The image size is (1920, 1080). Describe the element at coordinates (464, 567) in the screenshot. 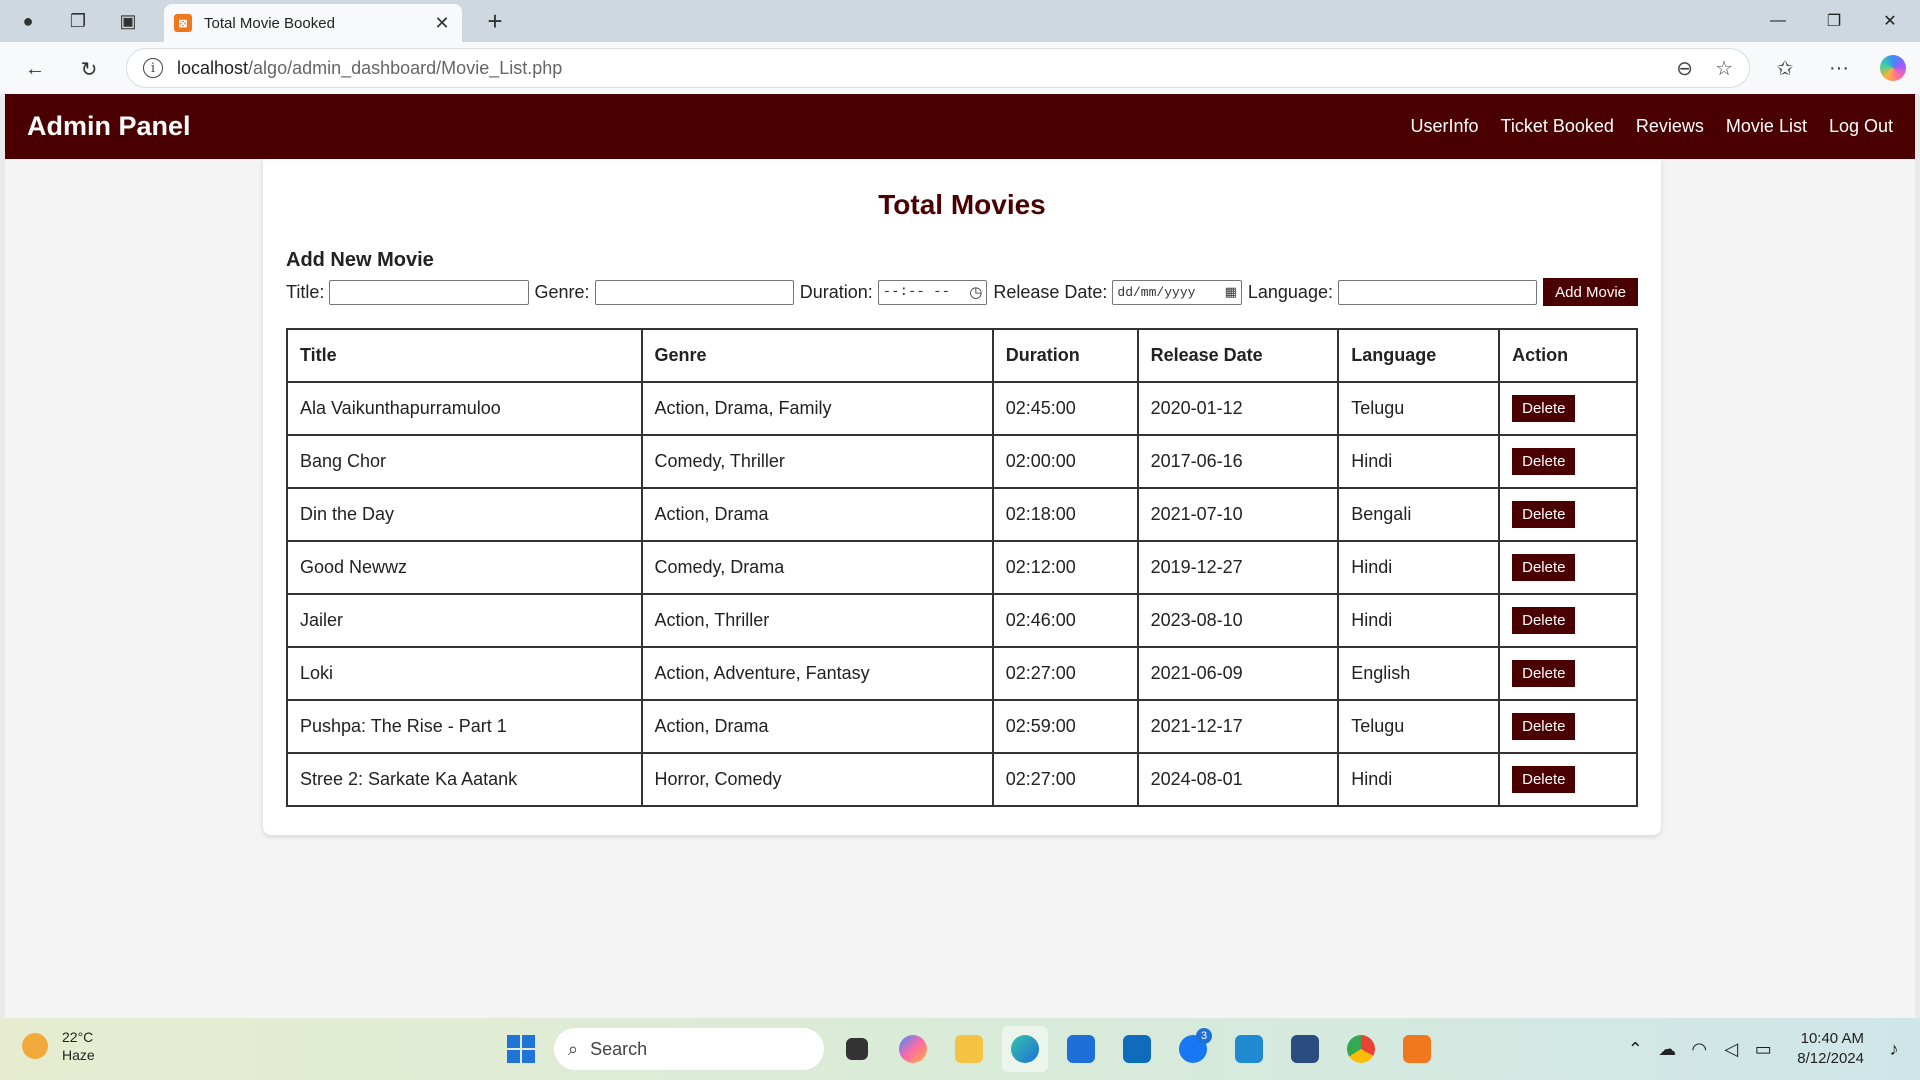

I see `cell-title: Good Newwz` at that location.